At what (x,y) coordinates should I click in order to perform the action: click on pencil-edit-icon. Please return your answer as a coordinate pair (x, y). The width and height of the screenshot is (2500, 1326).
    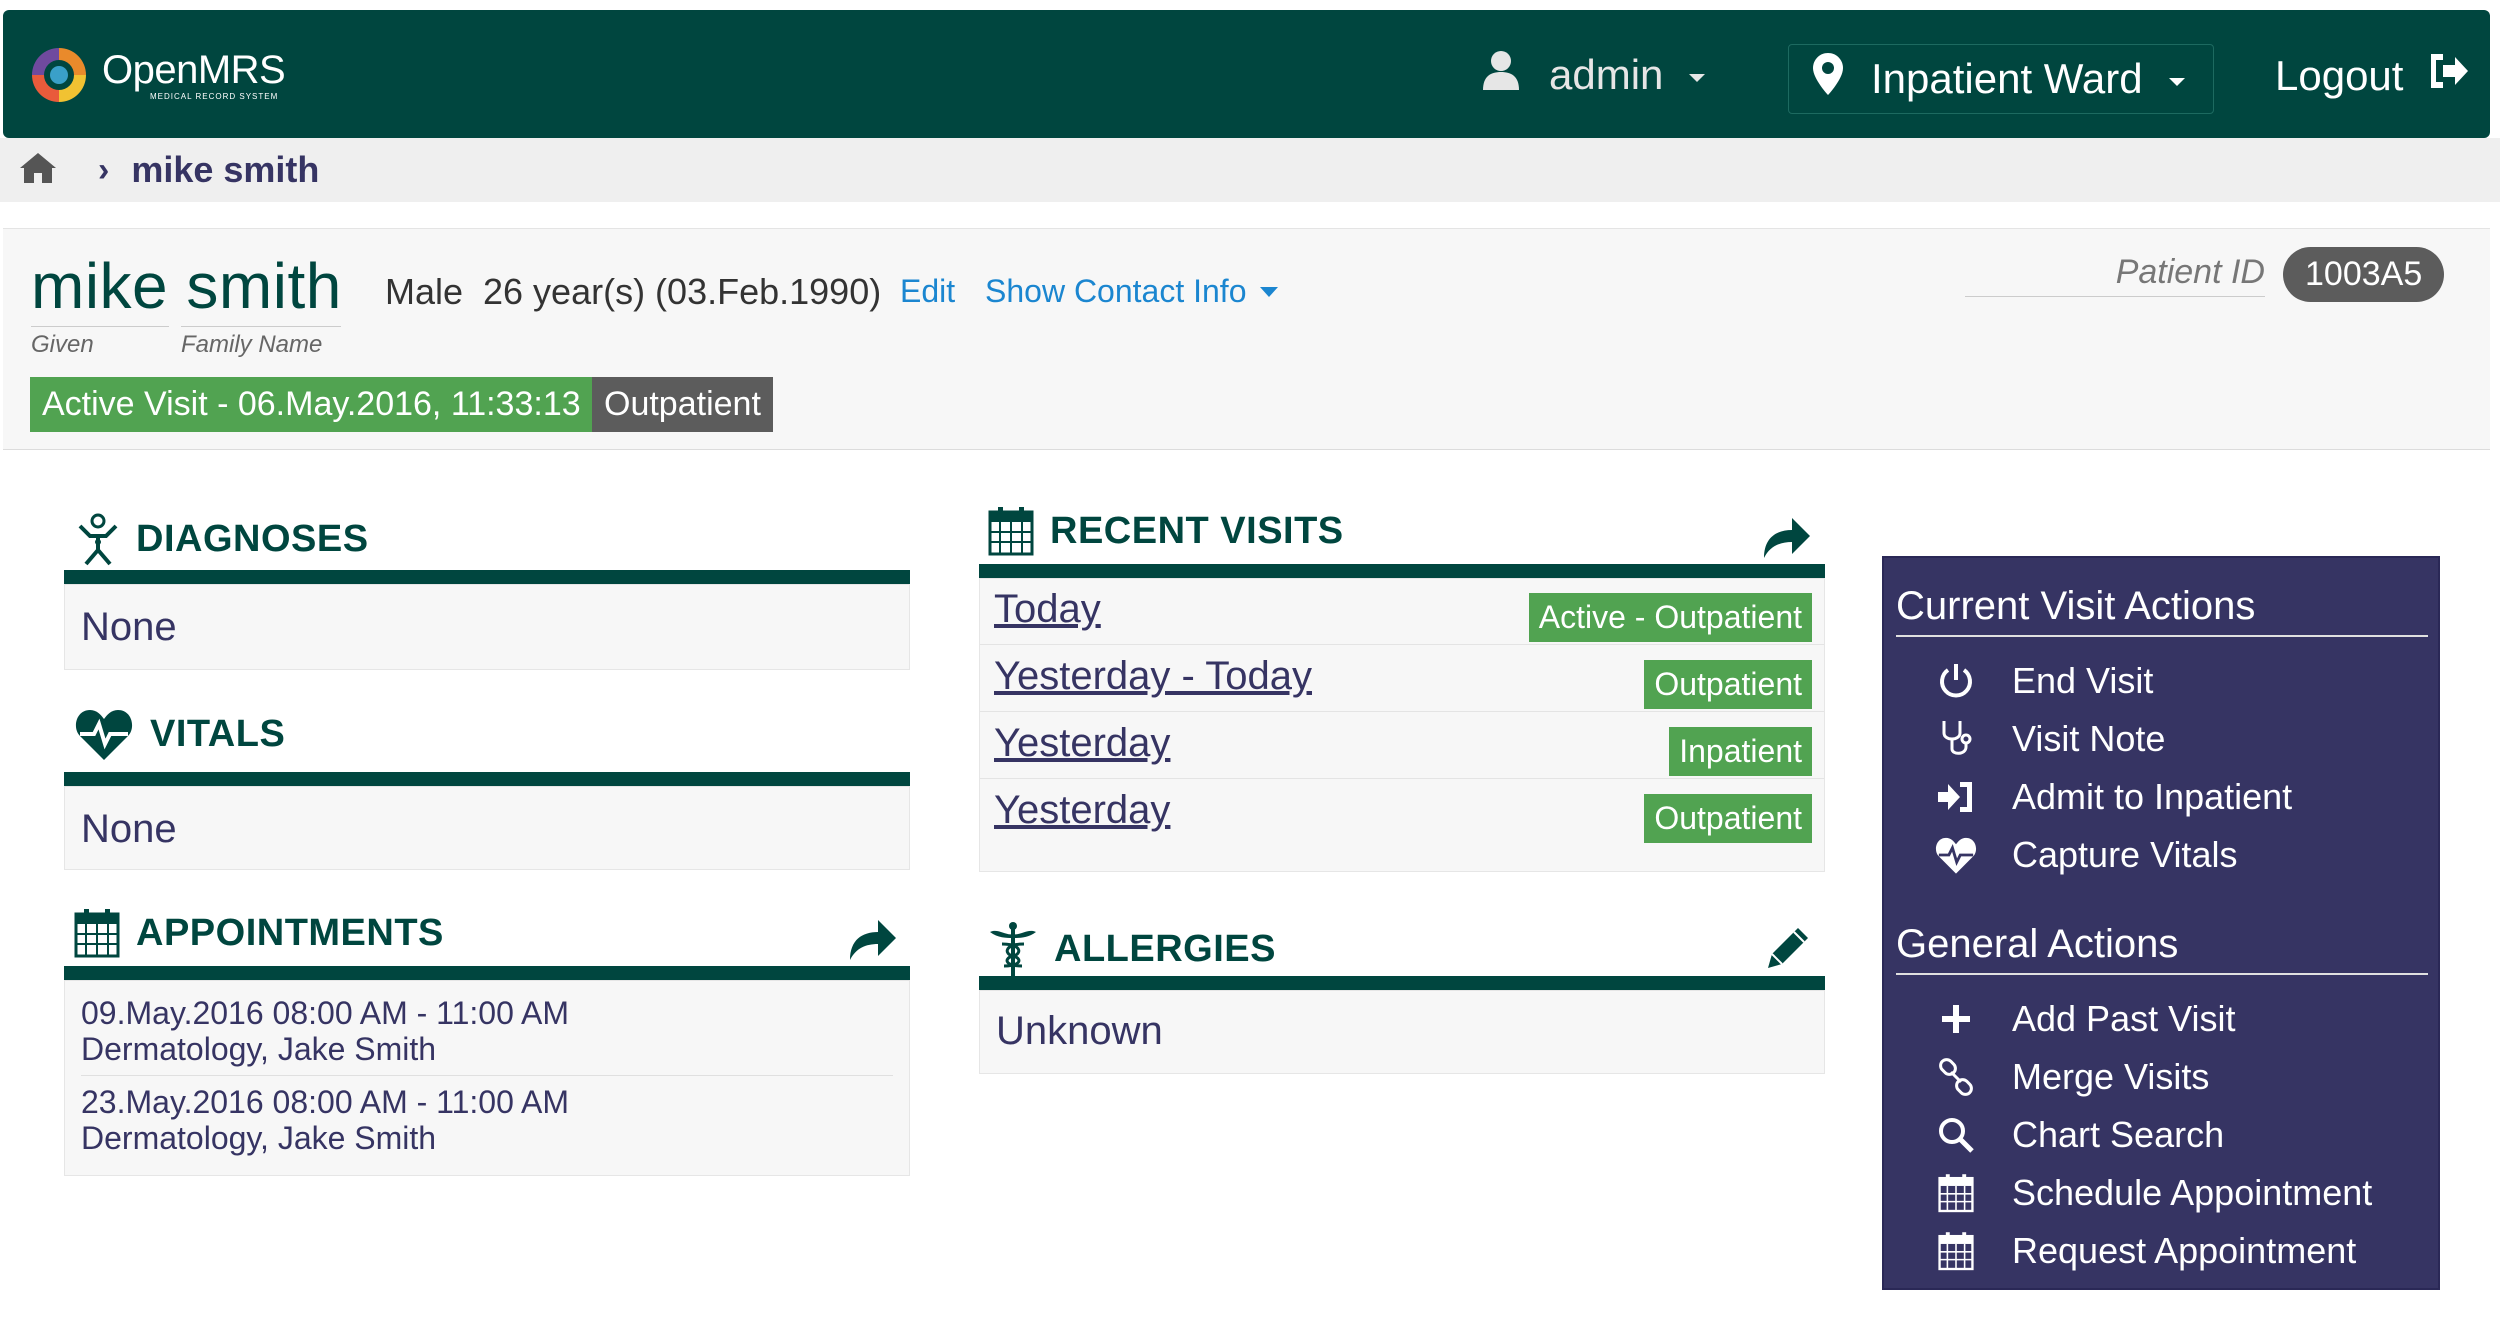
    Looking at the image, I should click on (1789, 949).